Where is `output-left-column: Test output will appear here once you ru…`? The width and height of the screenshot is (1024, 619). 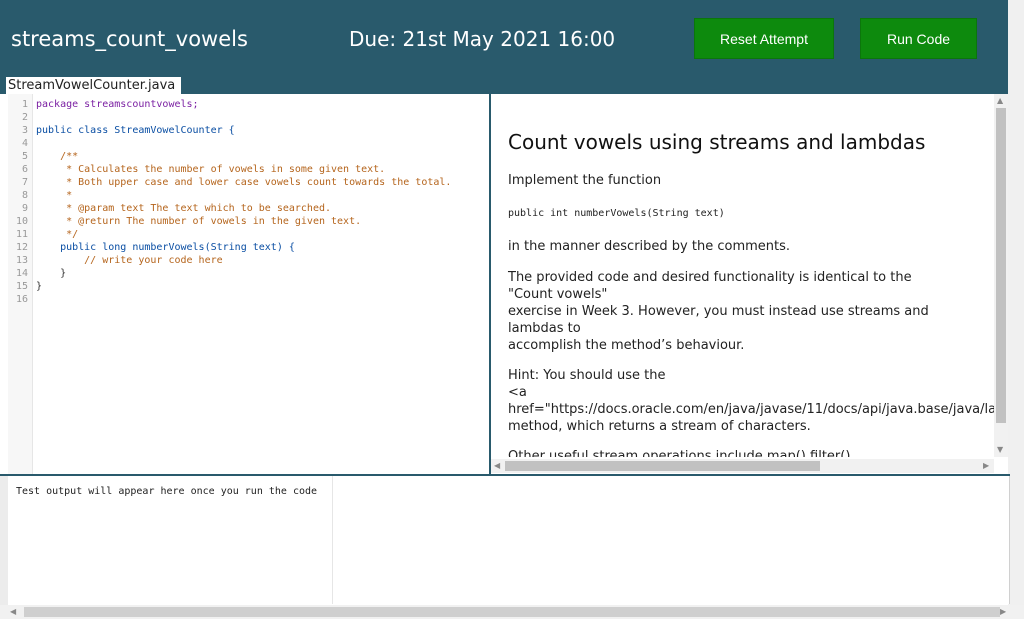
output-left-column: Test output will appear here once you ru… is located at coordinates (170, 540).